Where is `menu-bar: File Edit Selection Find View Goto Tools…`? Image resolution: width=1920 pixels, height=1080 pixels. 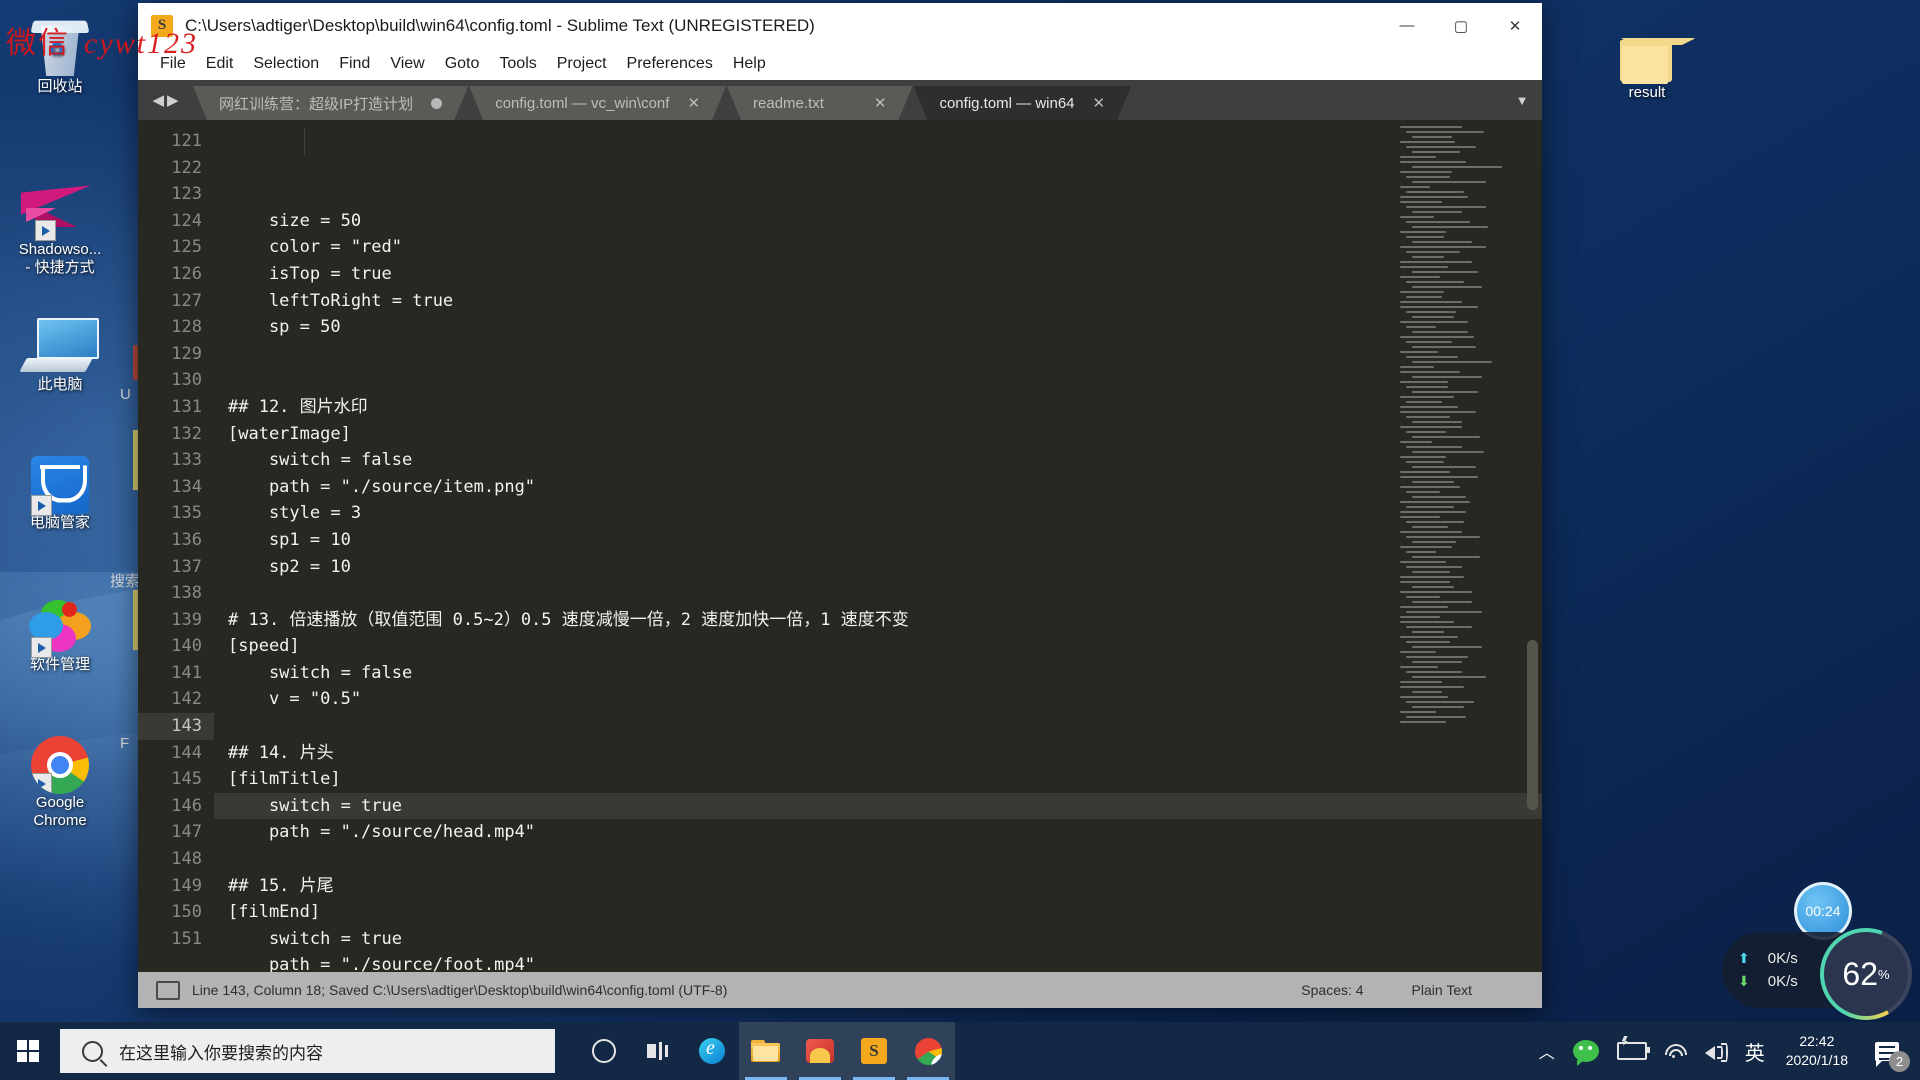 menu-bar: File Edit Selection Find View Goto Tools… is located at coordinates (840, 64).